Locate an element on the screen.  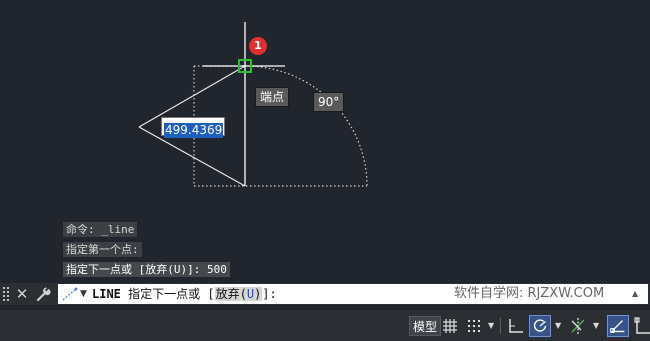
step-badge: 1 is located at coordinates (258, 46).